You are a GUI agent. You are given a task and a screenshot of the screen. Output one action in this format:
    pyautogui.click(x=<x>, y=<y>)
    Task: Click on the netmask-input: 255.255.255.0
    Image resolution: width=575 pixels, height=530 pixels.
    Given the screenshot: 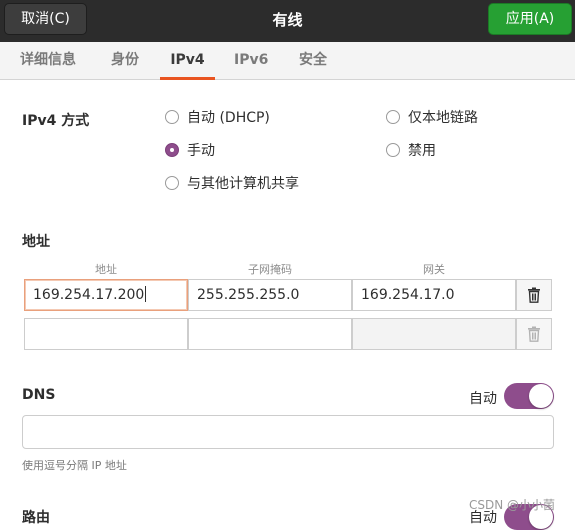 What is the action you would take?
    pyautogui.click(x=270, y=295)
    